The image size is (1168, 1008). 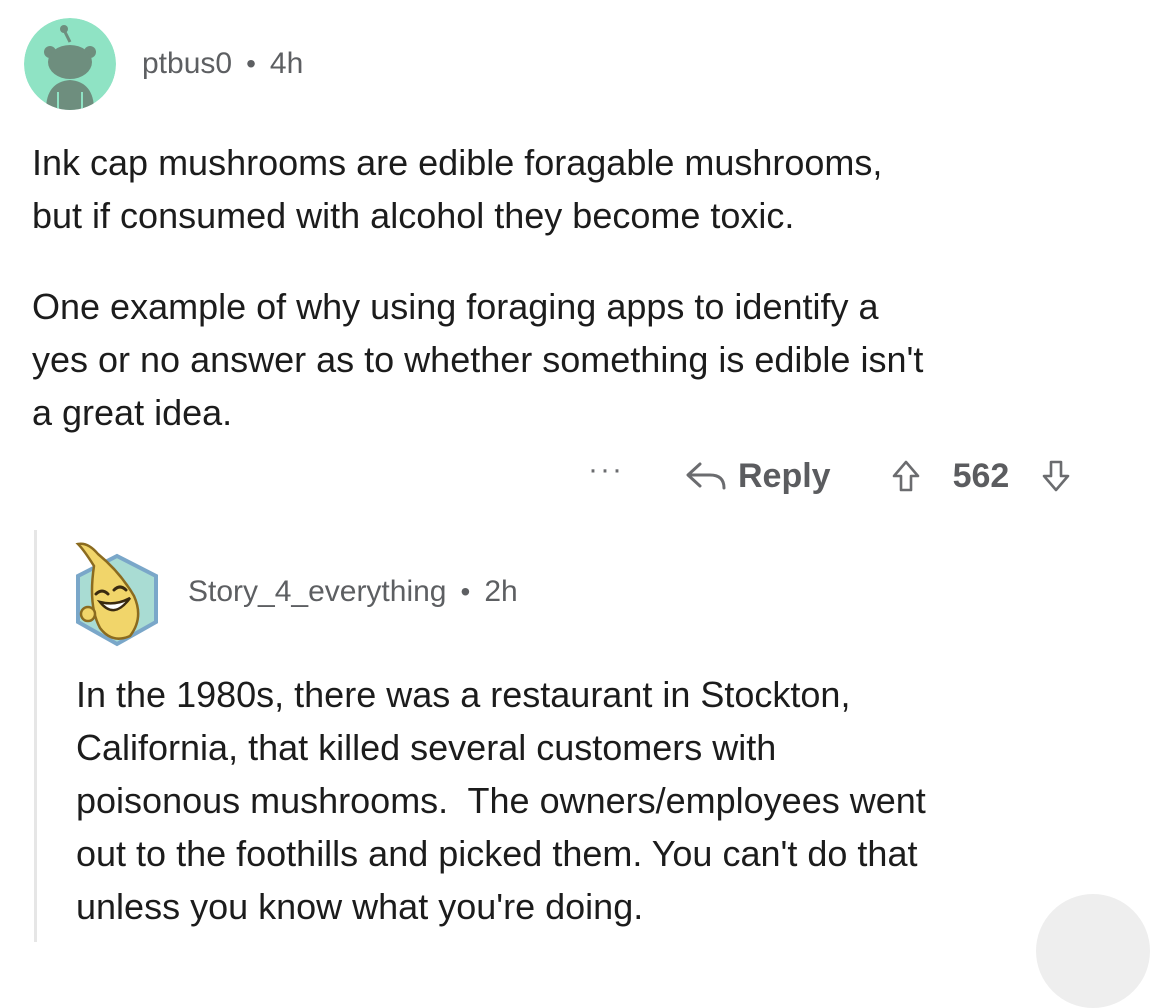 I want to click on user-avatar, so click(x=70, y=64).